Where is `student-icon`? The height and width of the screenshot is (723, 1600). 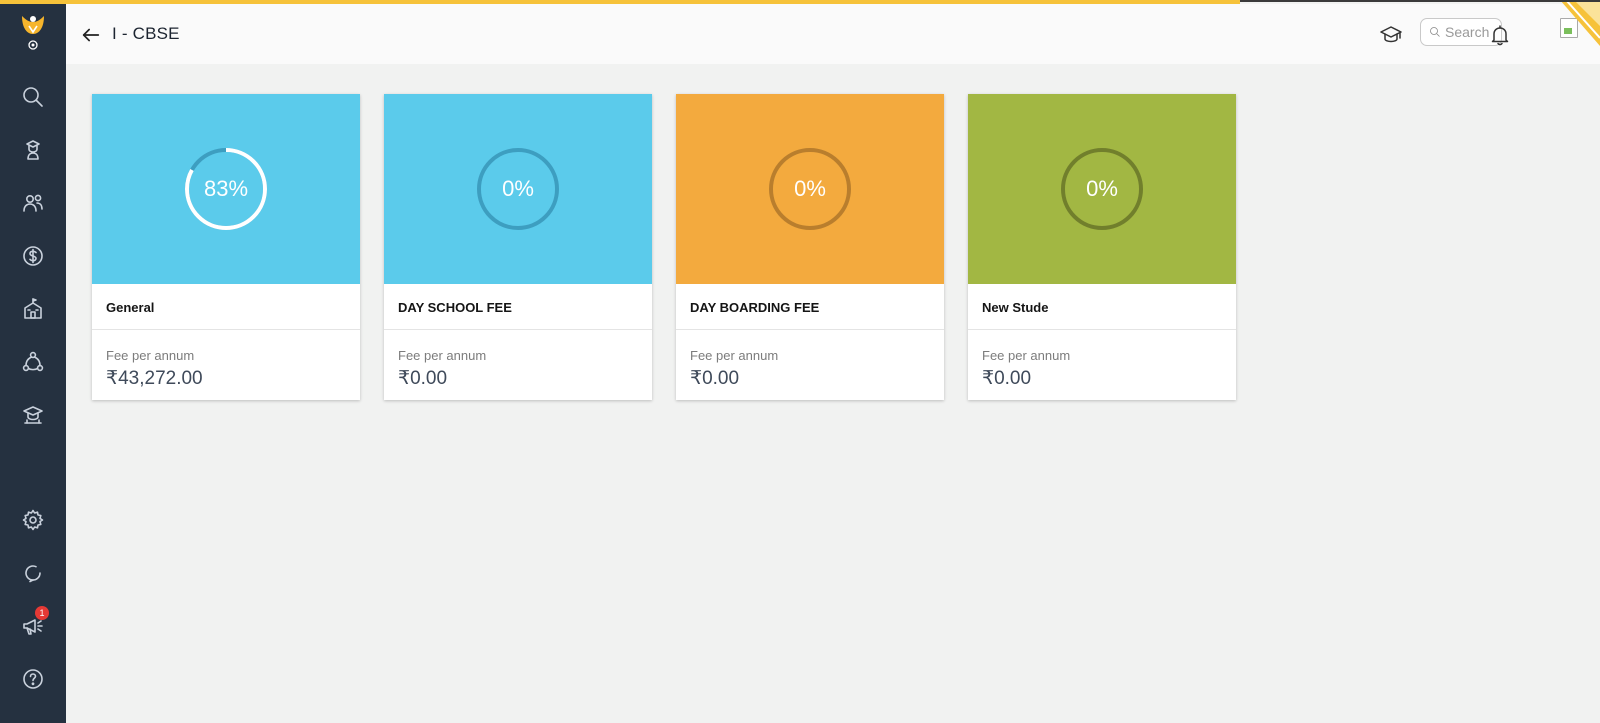 student-icon is located at coordinates (33, 150).